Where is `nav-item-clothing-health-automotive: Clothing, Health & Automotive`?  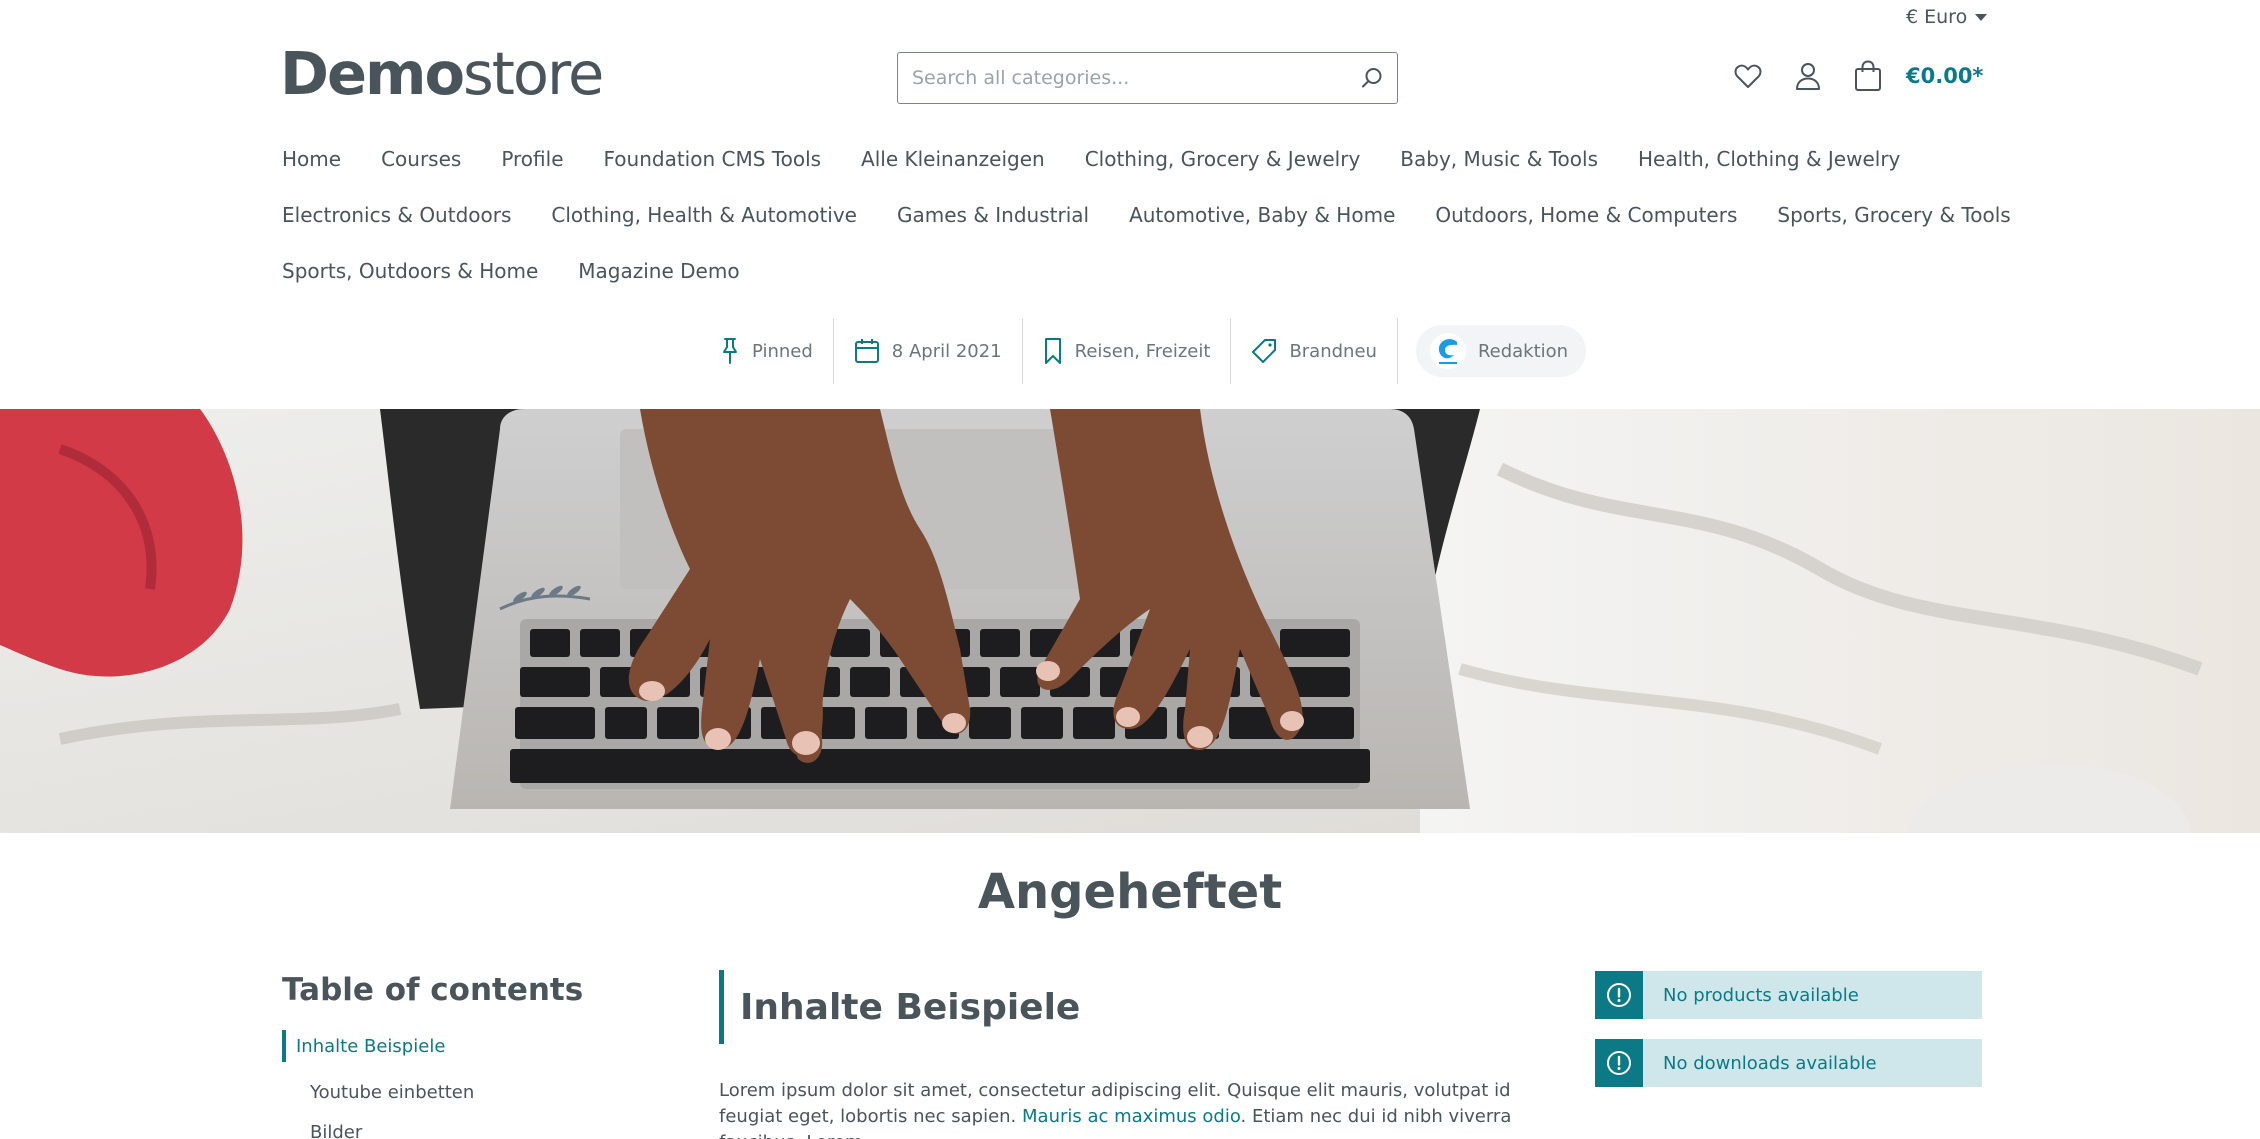
nav-item-clothing-health-automotive: Clothing, Health & Automotive is located at coordinates (704, 215).